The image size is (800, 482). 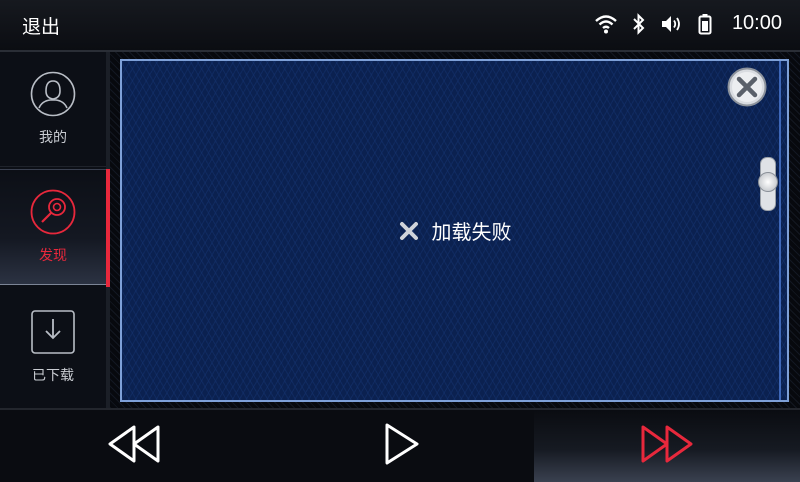 I want to click on error-message: 加载失败, so click(x=471, y=232).